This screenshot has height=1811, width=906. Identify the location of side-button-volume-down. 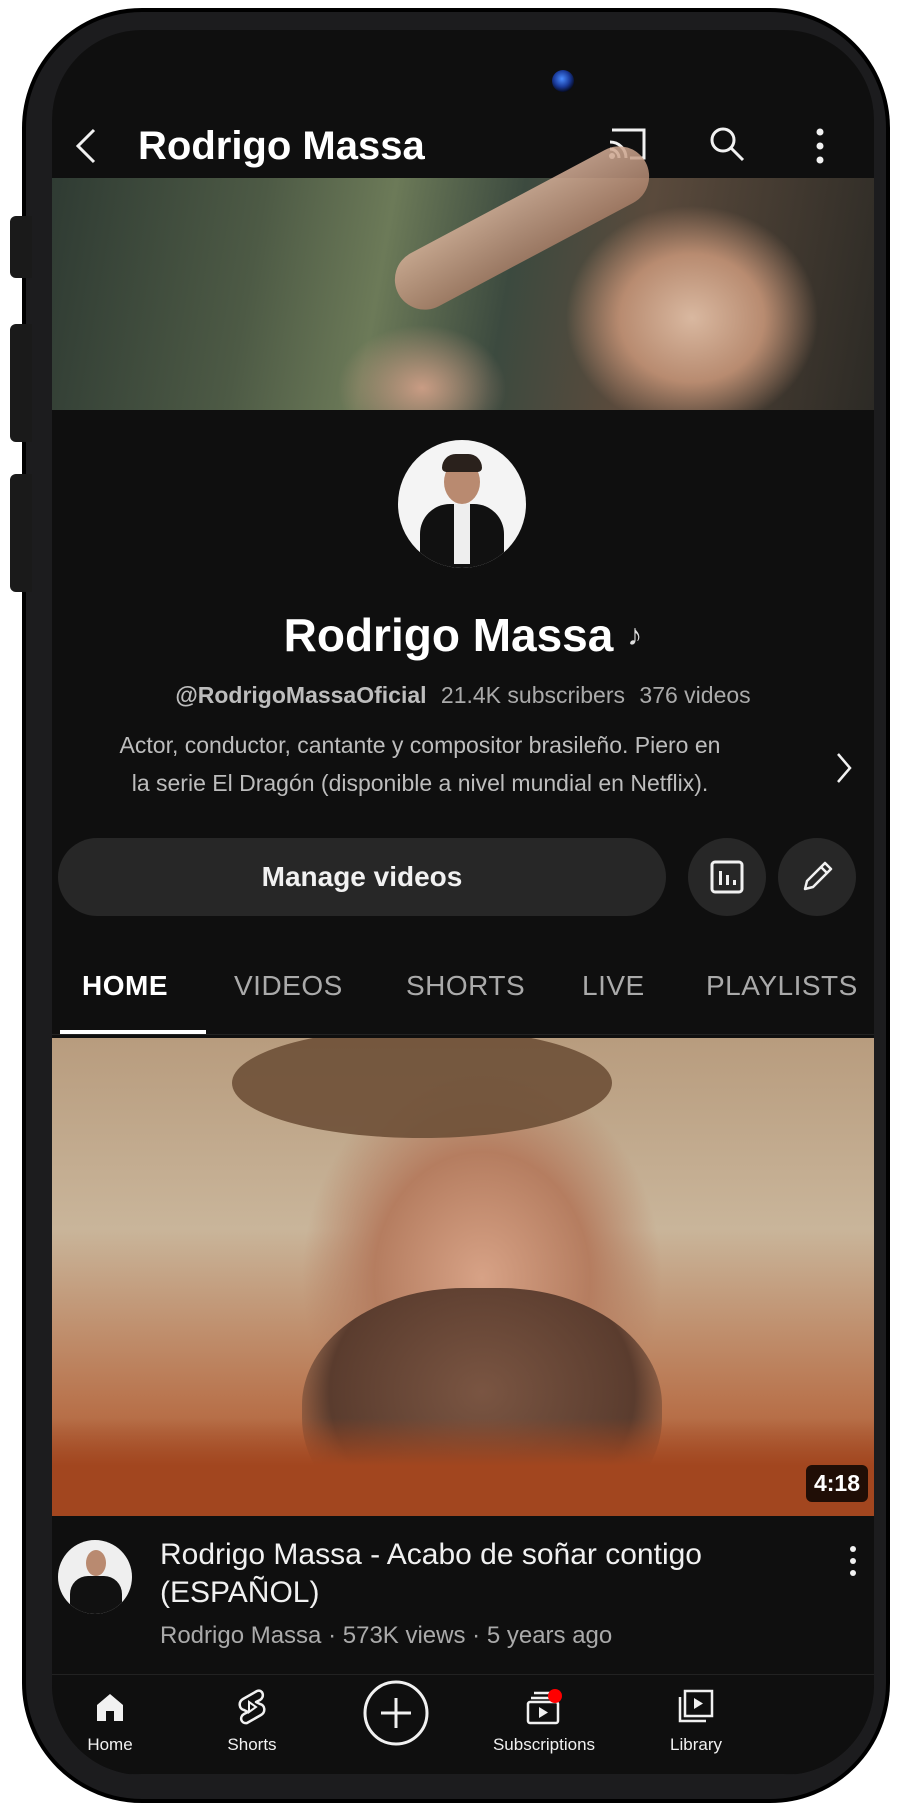
(21, 533).